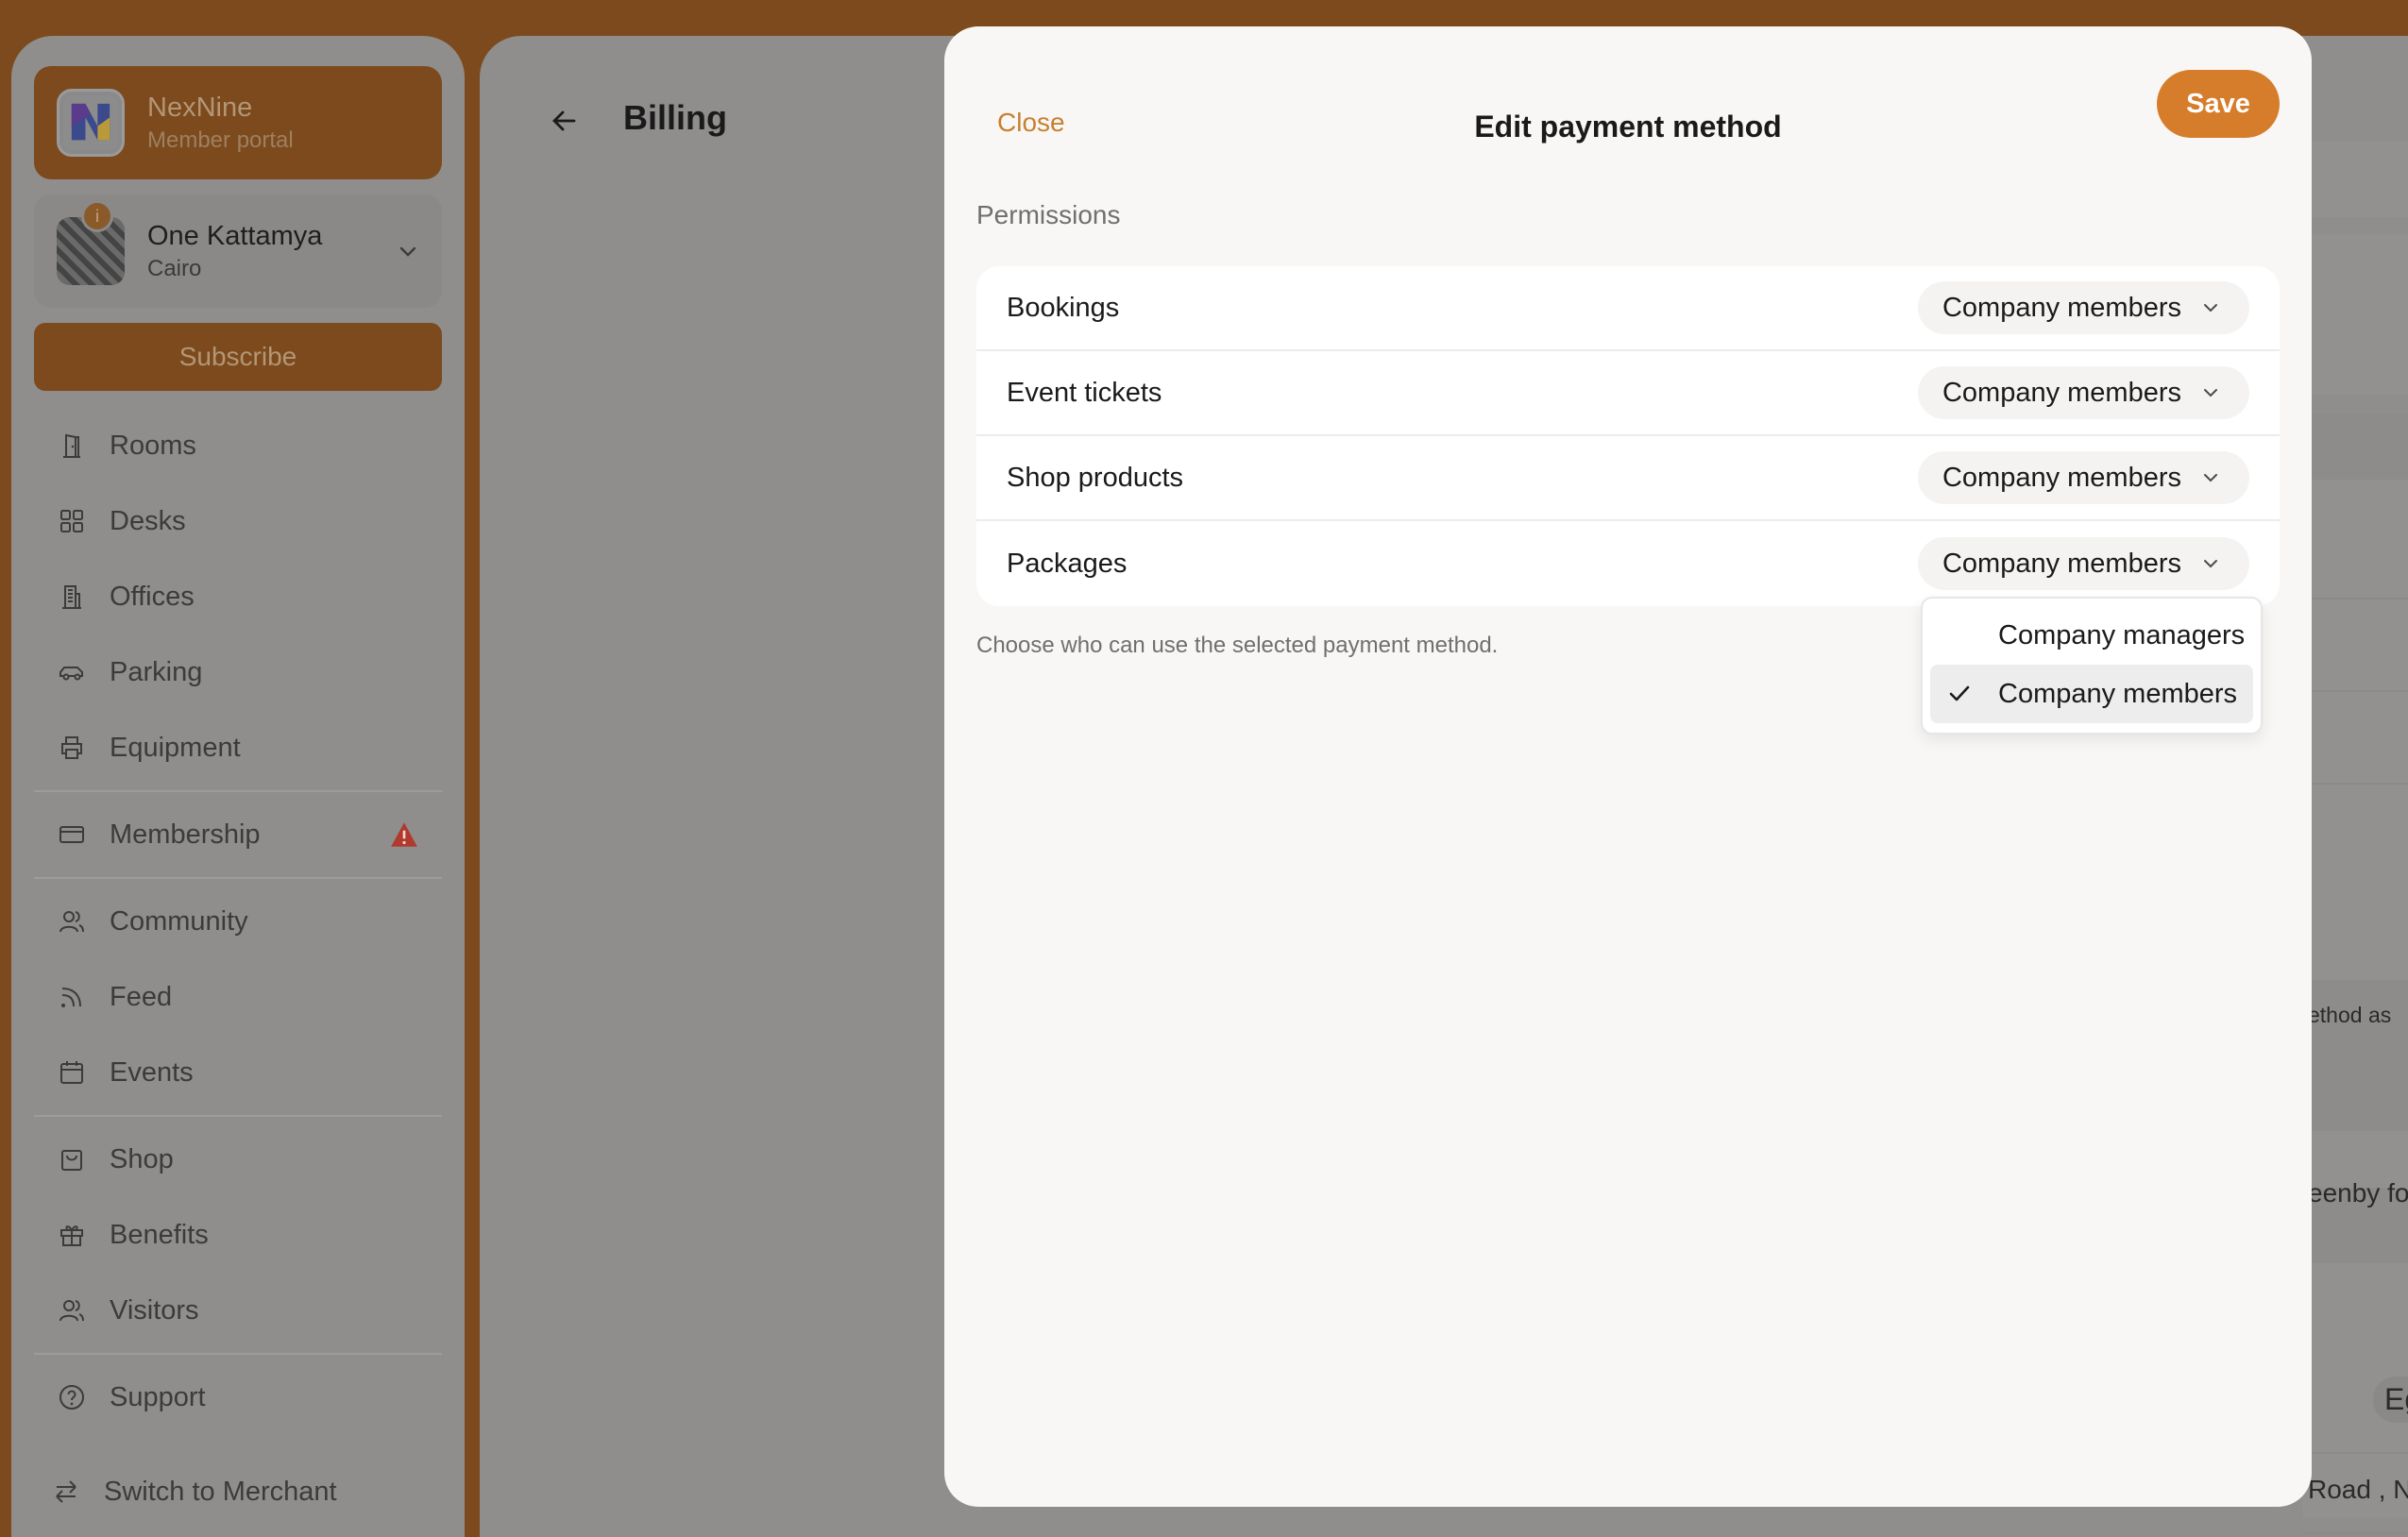 The width and height of the screenshot is (2408, 1537). What do you see at coordinates (97, 216) in the screenshot?
I see `info-icon: i` at bounding box center [97, 216].